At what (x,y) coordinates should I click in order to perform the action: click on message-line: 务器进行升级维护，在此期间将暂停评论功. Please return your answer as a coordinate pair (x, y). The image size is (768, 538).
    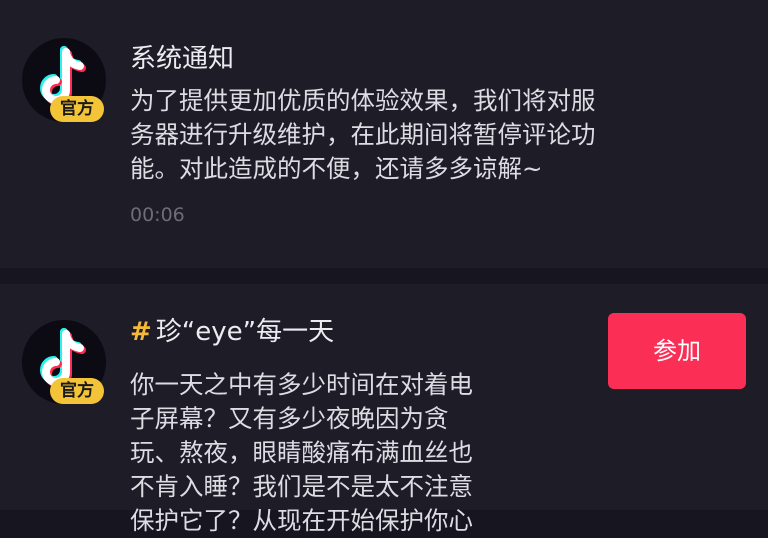
    Looking at the image, I should click on (363, 134).